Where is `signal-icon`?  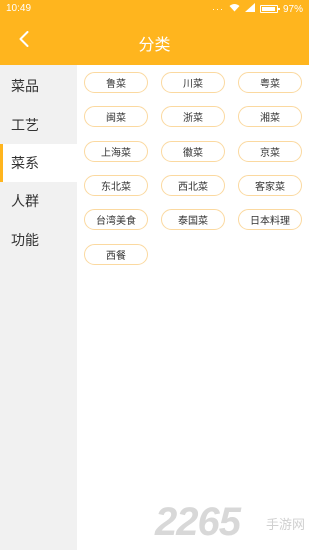 signal-icon is located at coordinates (249, 9).